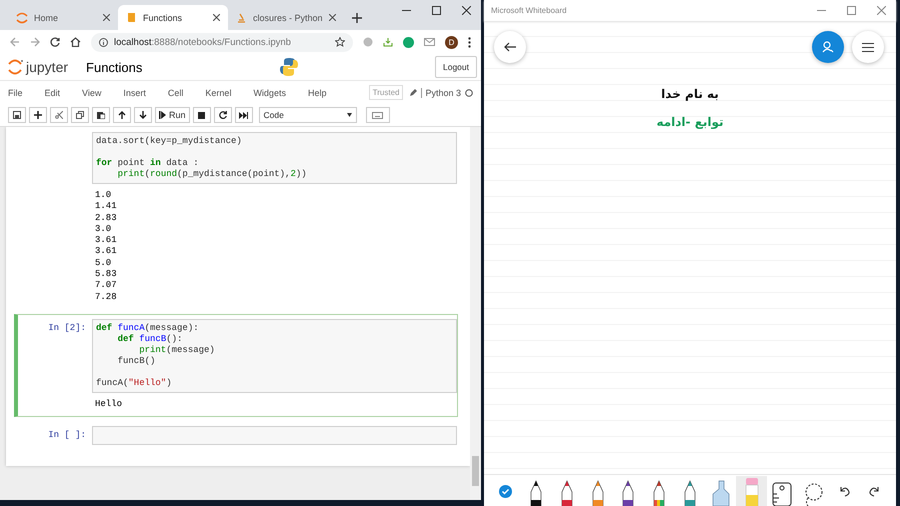  Describe the element at coordinates (67, 435) in the screenshot. I see `cell-prompt: In [ ]:` at that location.